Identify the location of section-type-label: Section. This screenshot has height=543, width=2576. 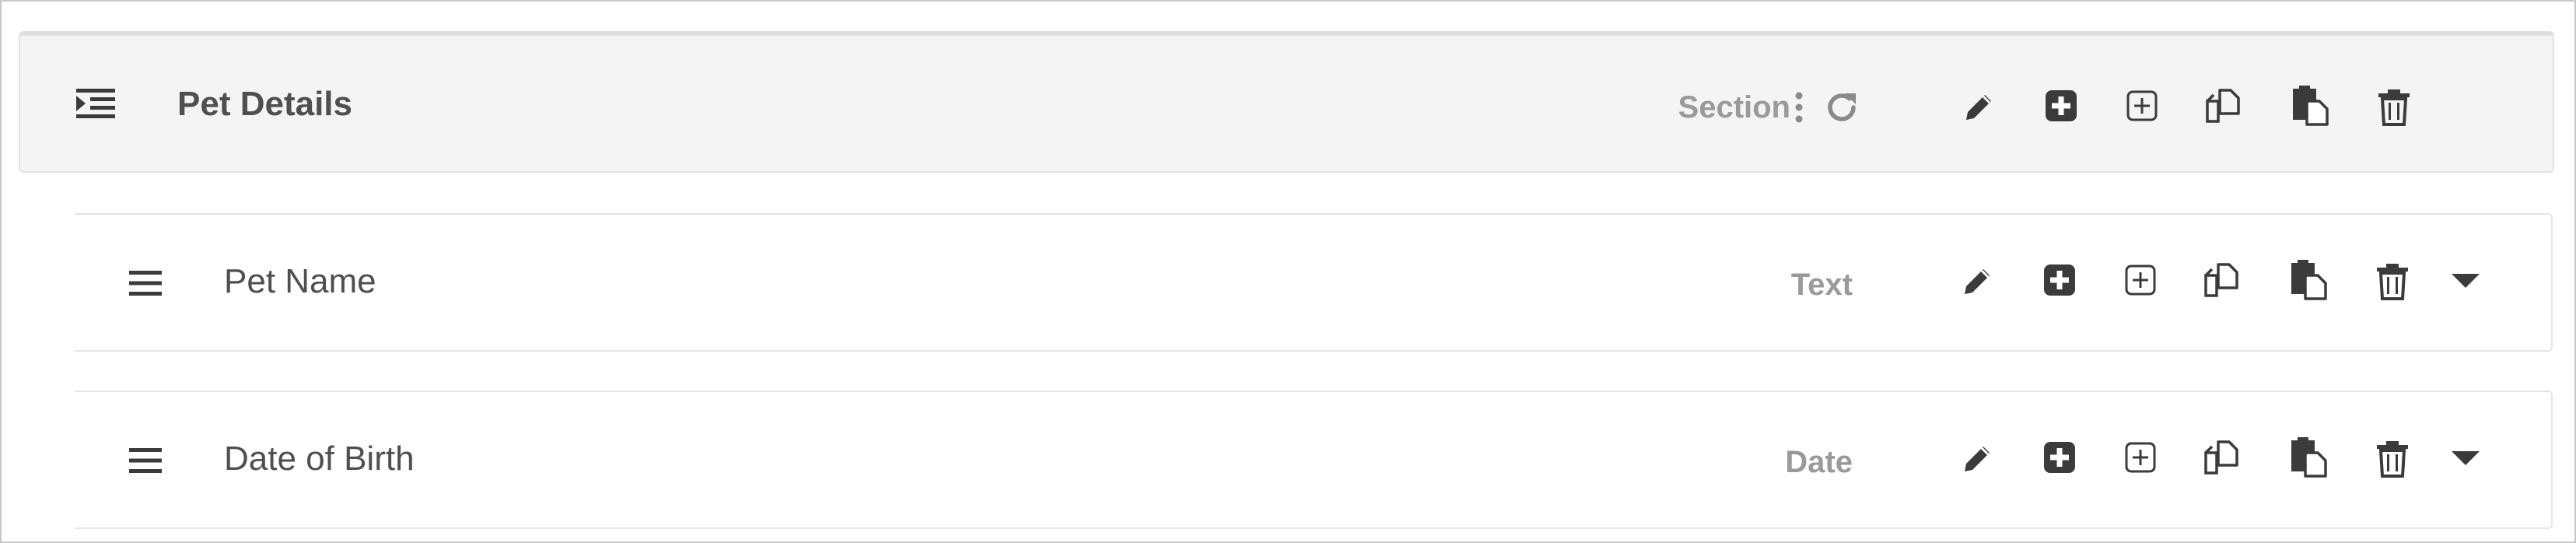
(1734, 107).